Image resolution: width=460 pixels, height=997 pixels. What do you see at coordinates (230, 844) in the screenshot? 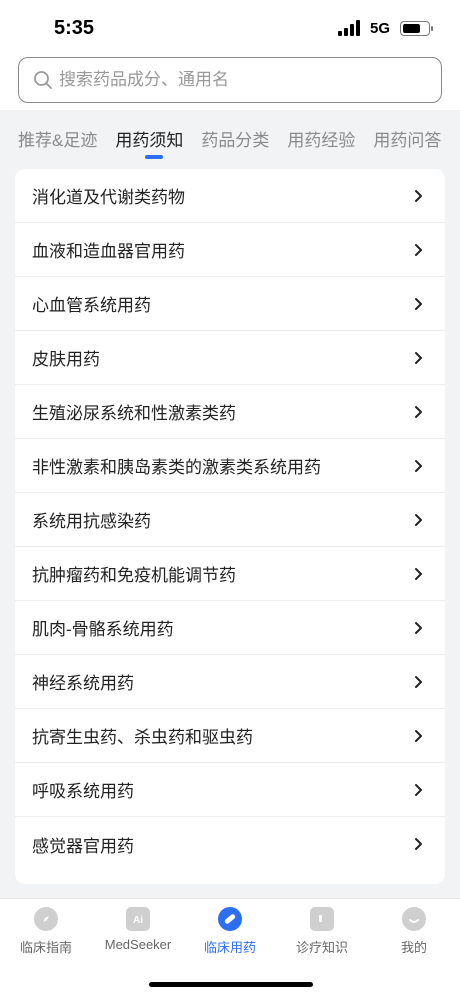
I see `list-item: 感觉器官用药` at bounding box center [230, 844].